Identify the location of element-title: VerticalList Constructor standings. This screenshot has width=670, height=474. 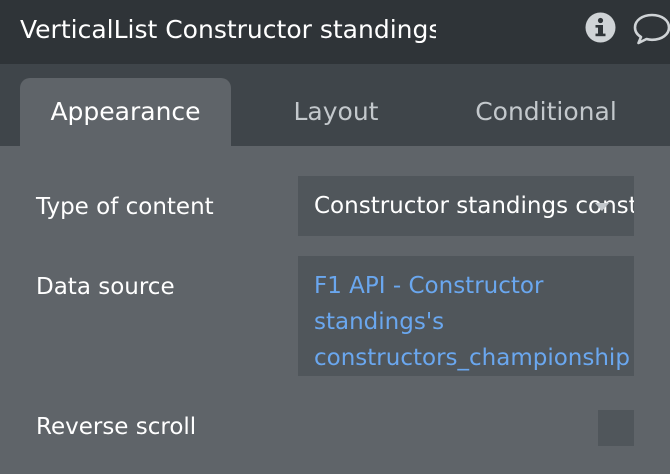
(228, 30).